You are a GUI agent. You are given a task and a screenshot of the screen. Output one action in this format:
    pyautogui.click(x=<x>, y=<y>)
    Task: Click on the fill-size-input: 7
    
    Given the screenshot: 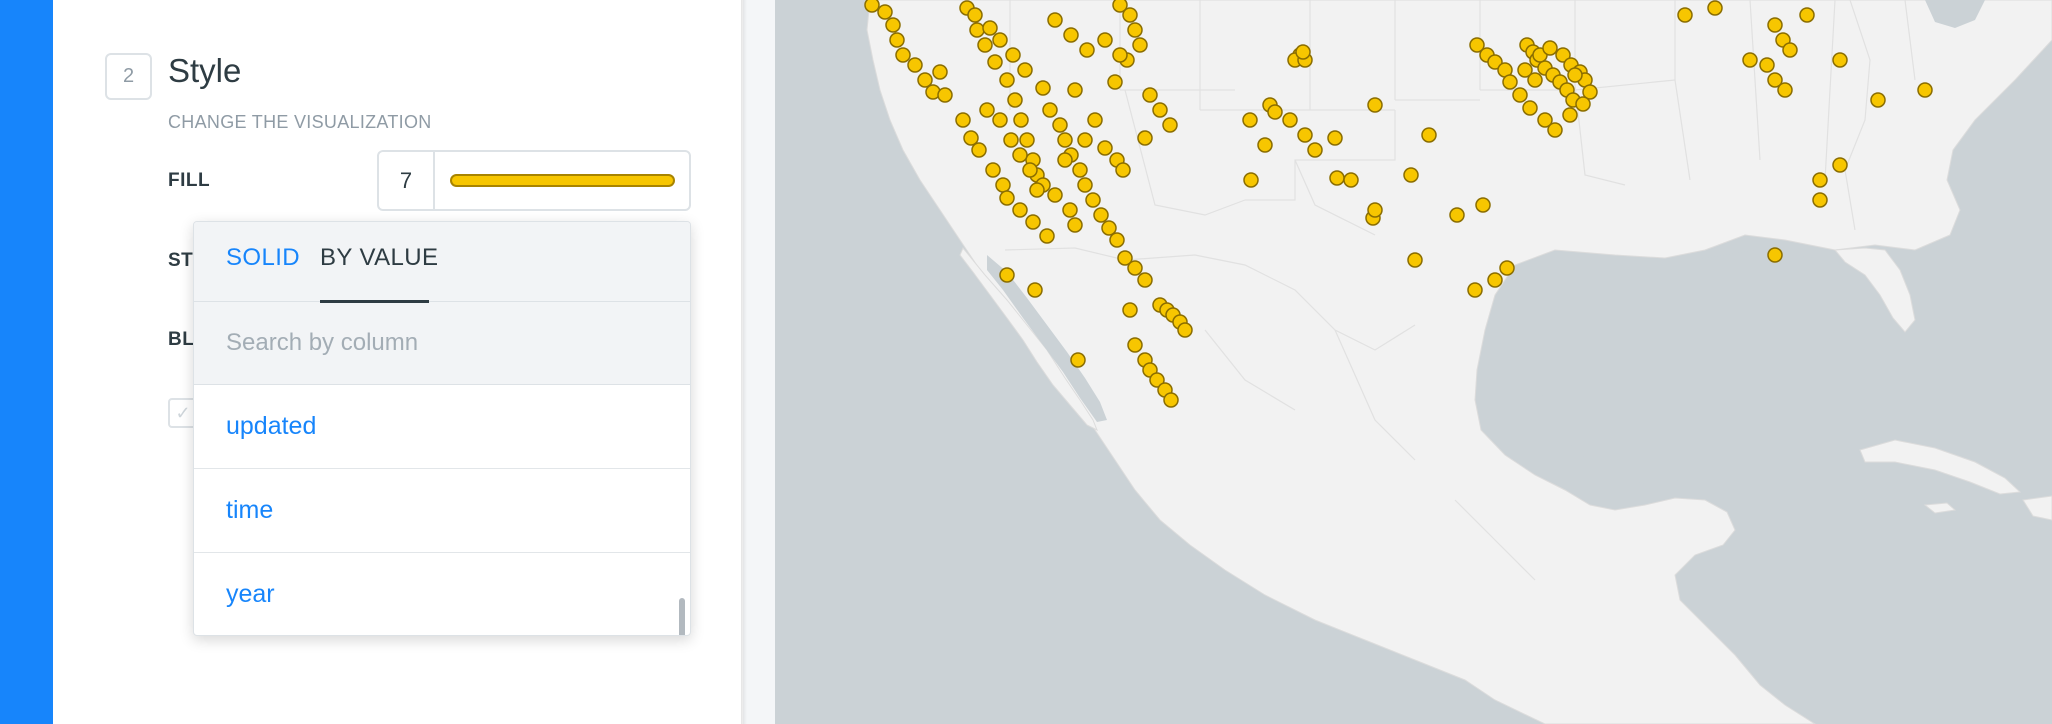 What is the action you would take?
    pyautogui.click(x=407, y=180)
    